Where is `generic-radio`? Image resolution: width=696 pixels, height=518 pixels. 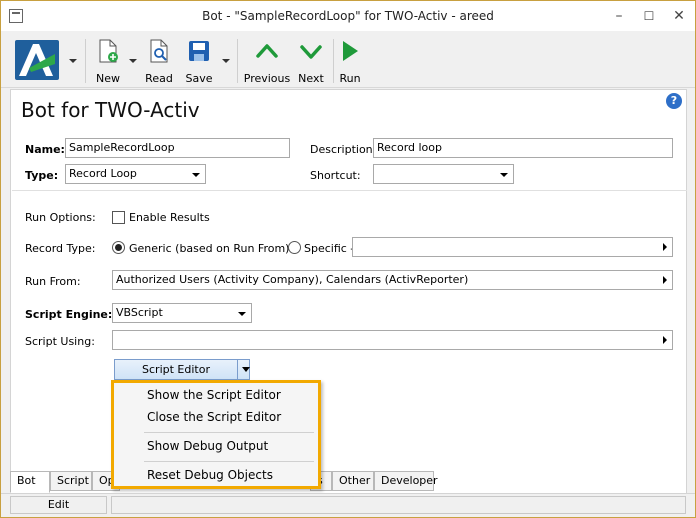
generic-radio is located at coordinates (118, 247).